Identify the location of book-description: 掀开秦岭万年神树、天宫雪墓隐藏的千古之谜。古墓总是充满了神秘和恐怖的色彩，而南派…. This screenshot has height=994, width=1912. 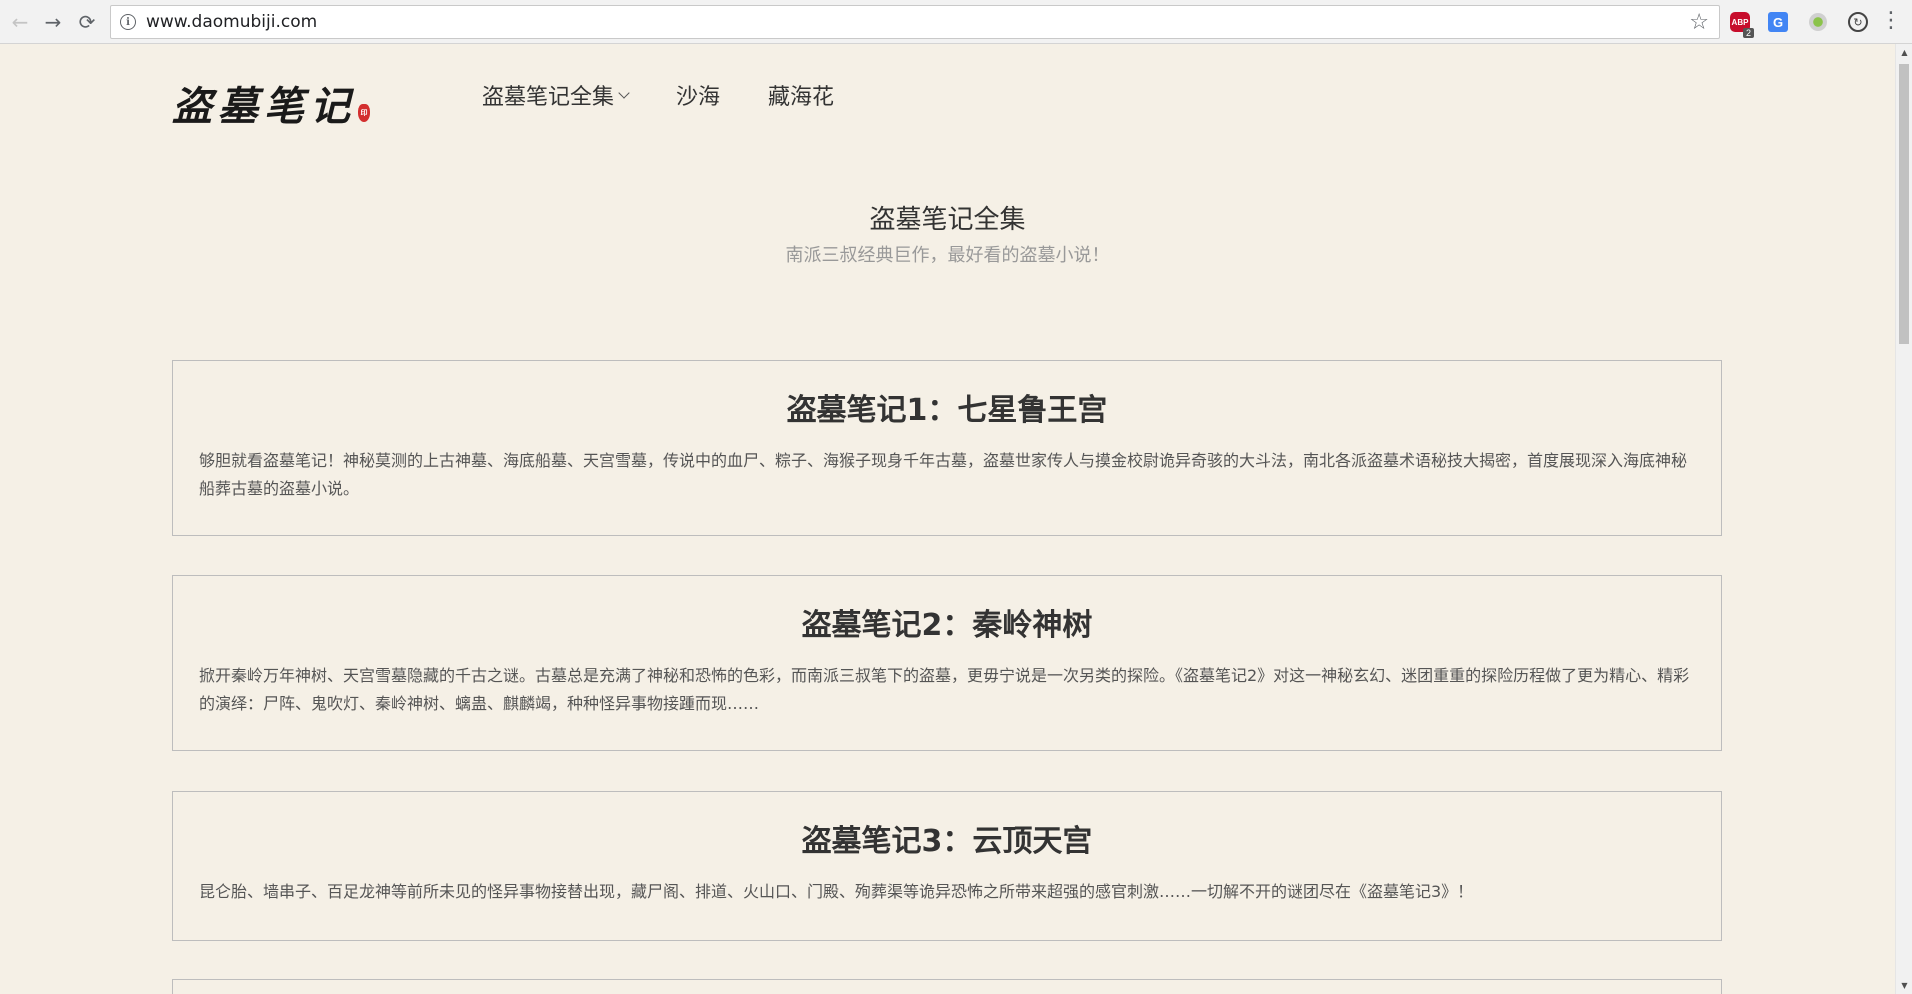
(944, 689).